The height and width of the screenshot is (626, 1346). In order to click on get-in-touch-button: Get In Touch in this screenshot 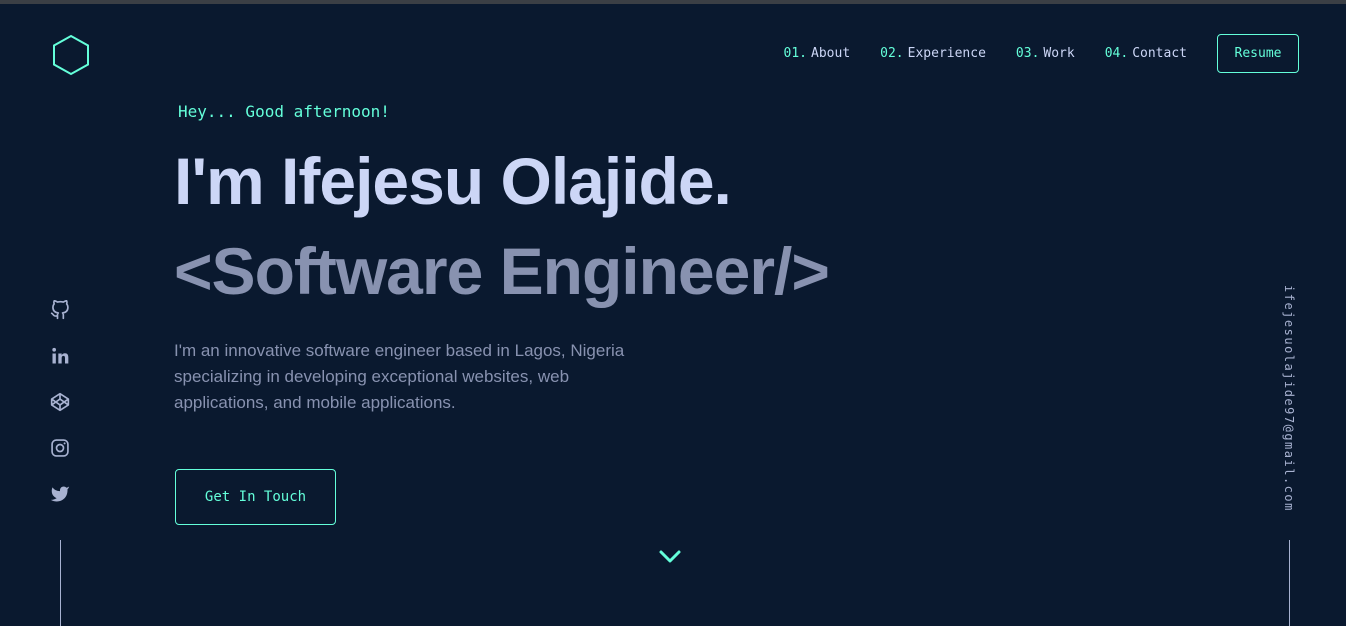, I will do `click(255, 497)`.